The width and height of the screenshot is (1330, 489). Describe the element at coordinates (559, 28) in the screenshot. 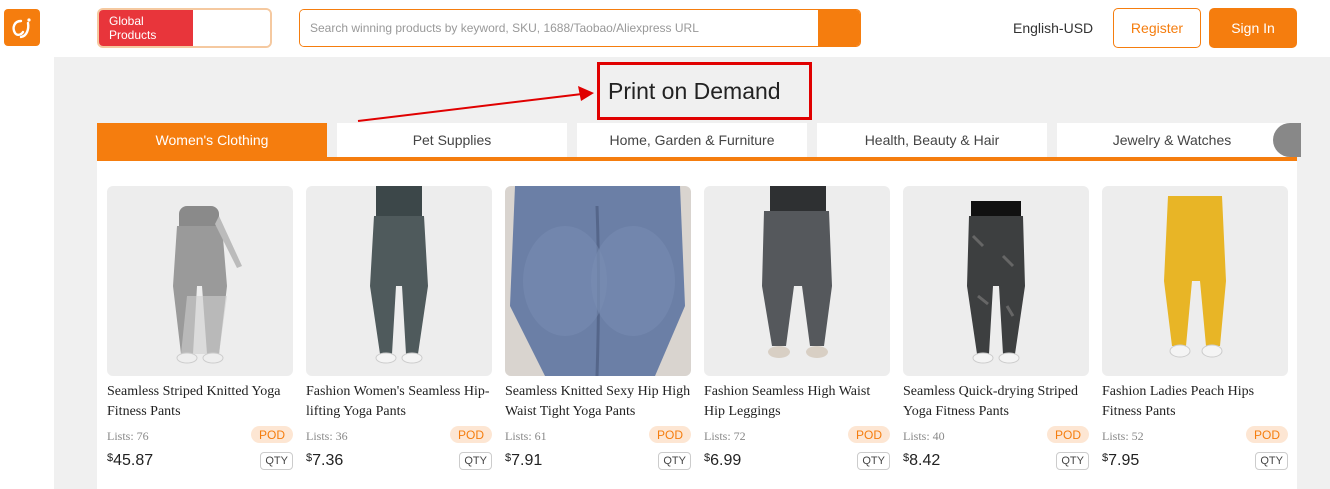

I see `search-input` at that location.